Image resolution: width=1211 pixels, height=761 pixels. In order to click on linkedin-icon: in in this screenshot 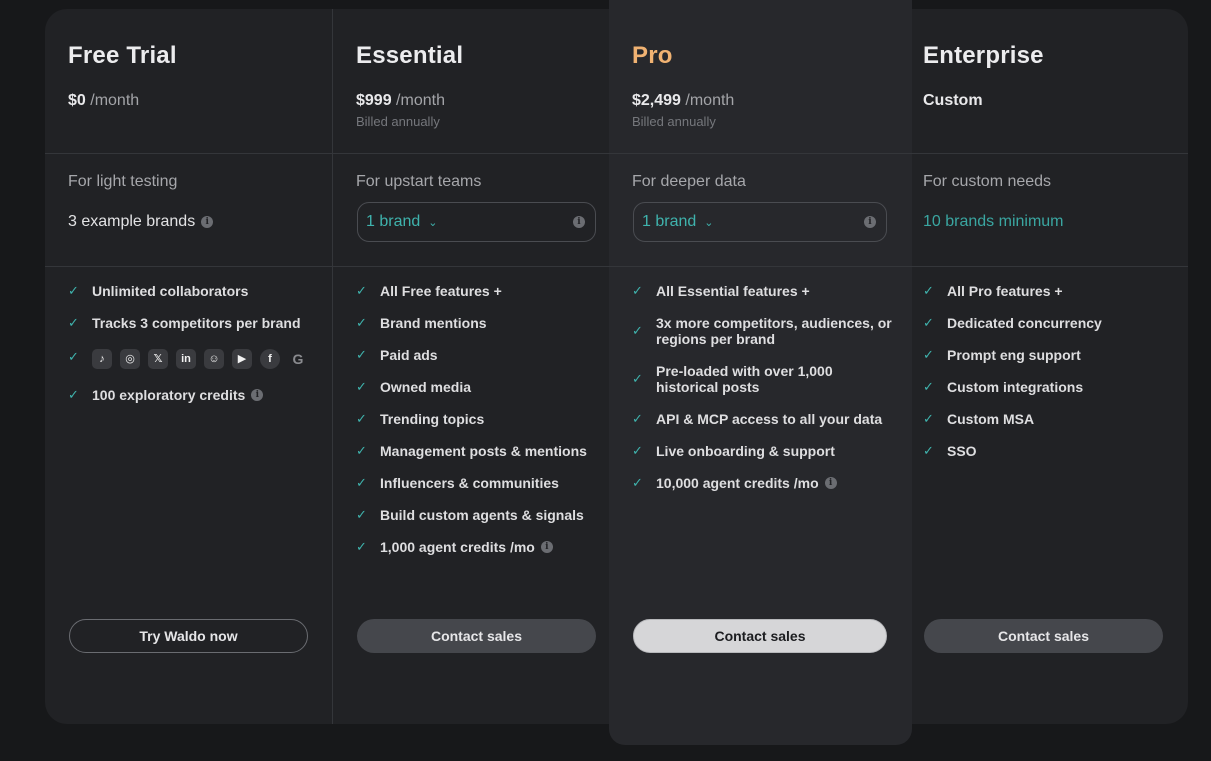, I will do `click(186, 359)`.